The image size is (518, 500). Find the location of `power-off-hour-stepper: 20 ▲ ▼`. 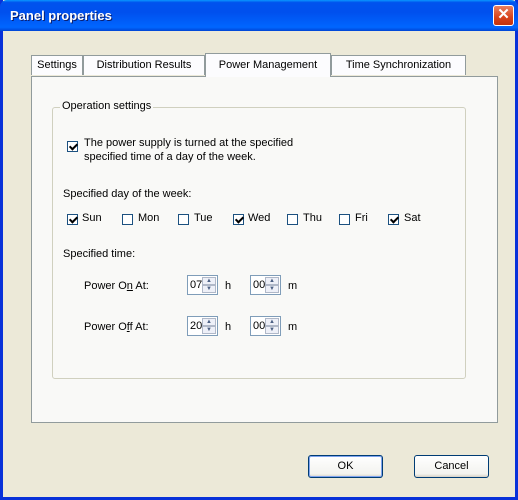

power-off-hour-stepper: 20 ▲ ▼ is located at coordinates (202, 326).